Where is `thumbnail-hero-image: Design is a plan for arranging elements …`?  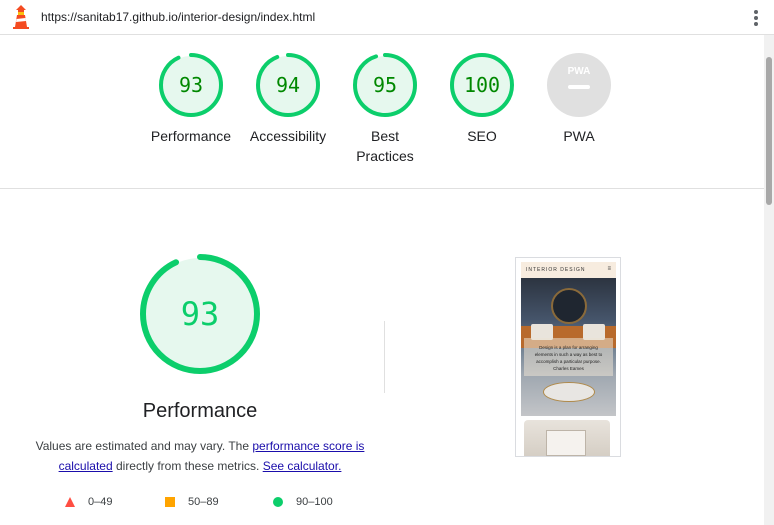
thumbnail-hero-image: Design is a plan for arranging elements … is located at coordinates (568, 347).